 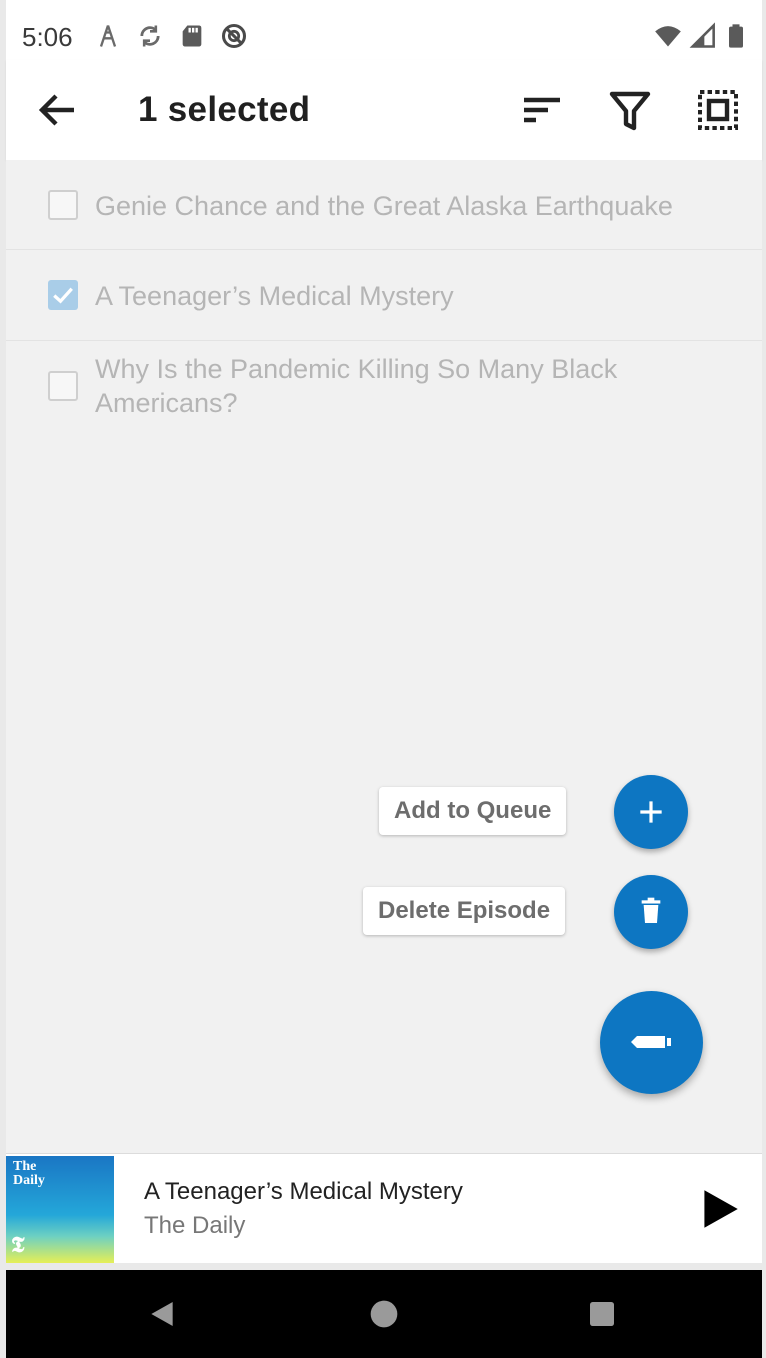 I want to click on add-to-queue-label: Add to Queue, so click(x=473, y=811).